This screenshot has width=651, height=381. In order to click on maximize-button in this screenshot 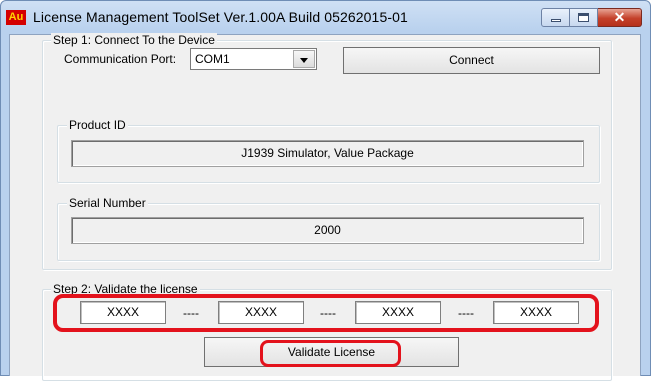, I will do `click(584, 17)`.